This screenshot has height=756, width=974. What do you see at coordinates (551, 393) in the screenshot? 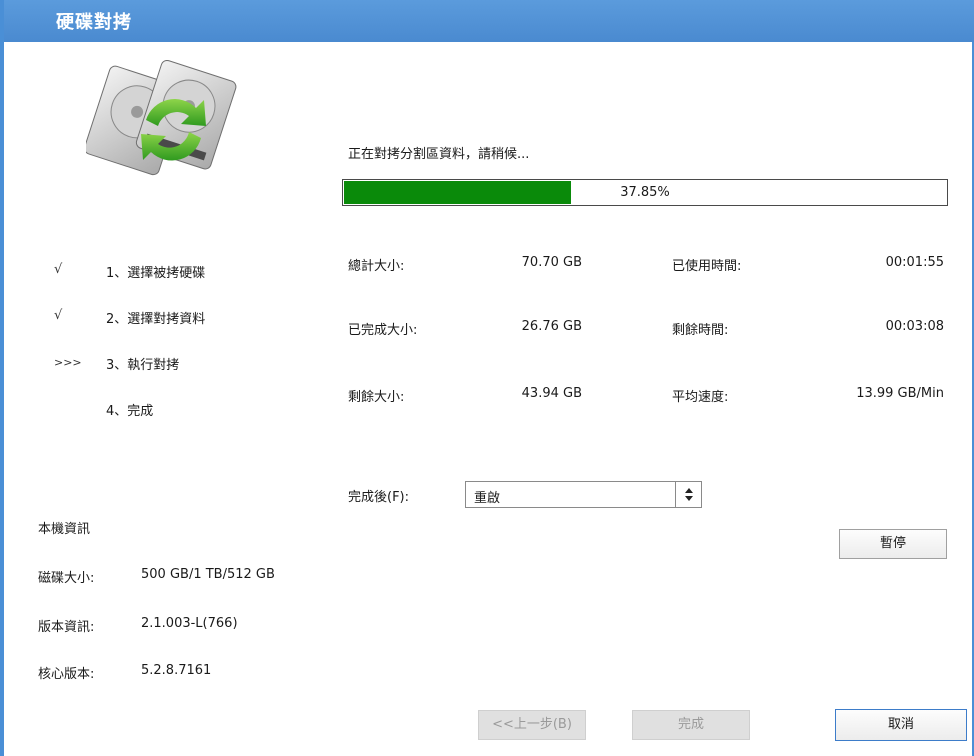
I see `remaining-size-value: 43.94 GB` at bounding box center [551, 393].